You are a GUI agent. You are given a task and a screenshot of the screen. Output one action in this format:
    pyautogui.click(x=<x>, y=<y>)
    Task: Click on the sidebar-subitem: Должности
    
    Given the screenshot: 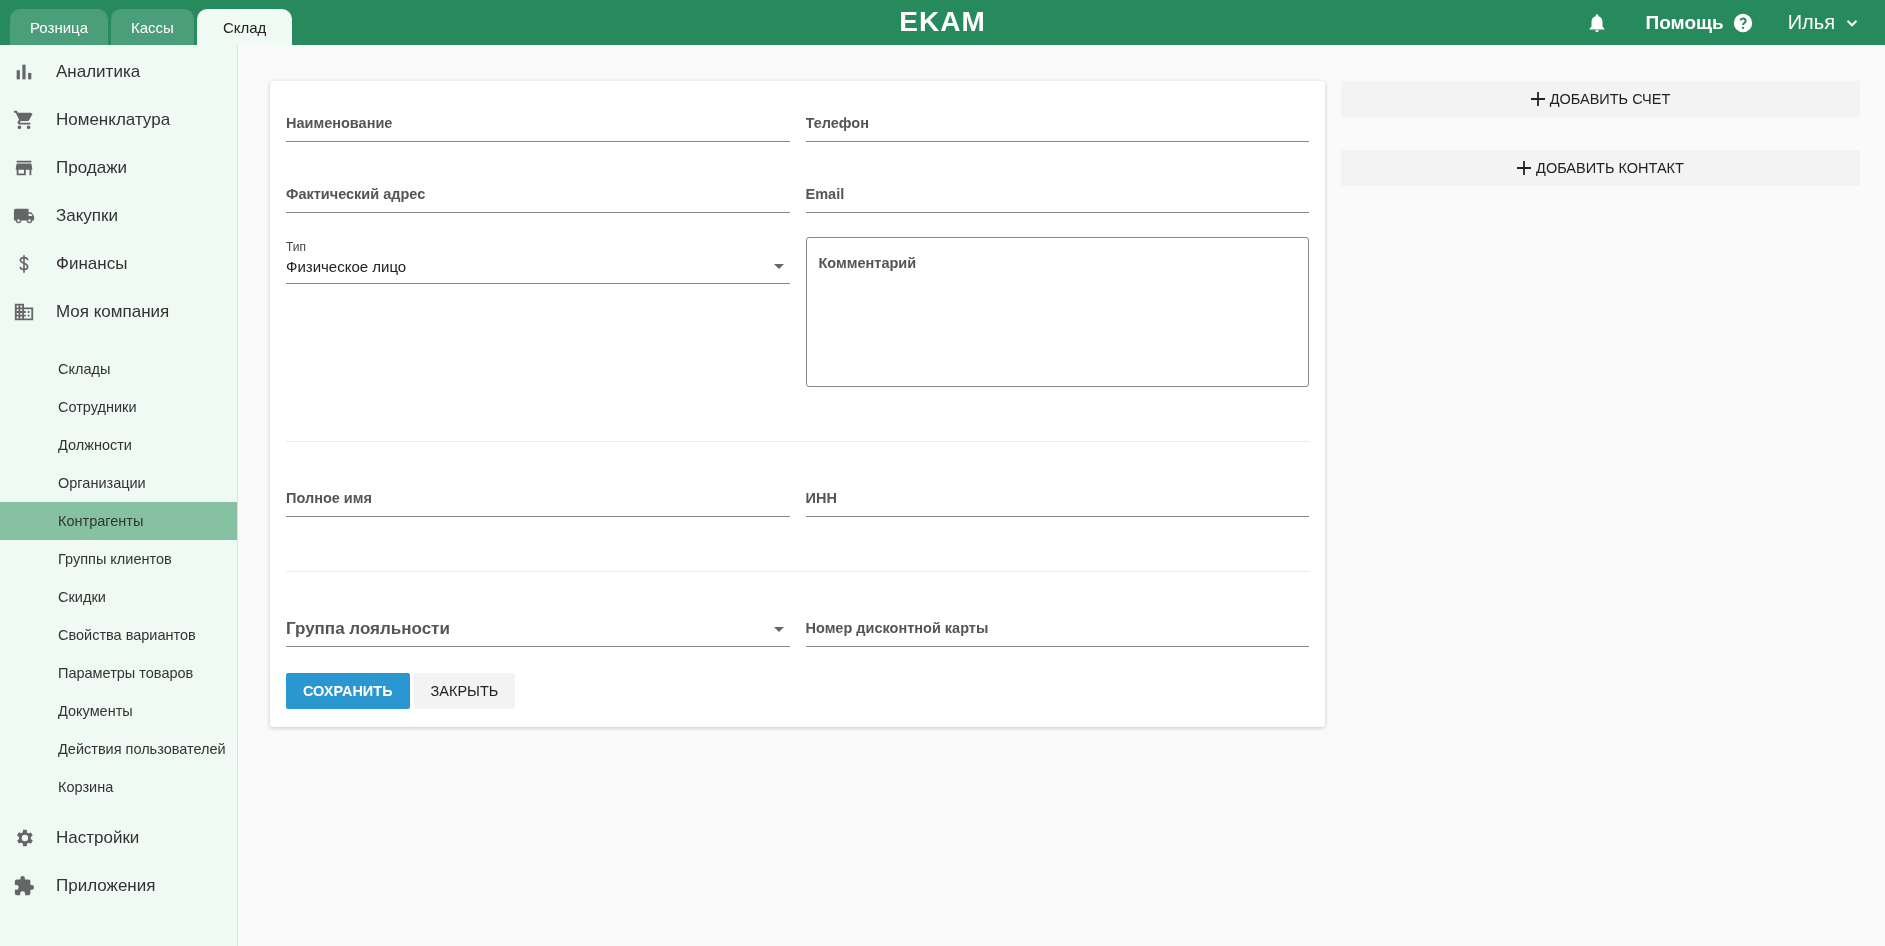 What is the action you would take?
    pyautogui.click(x=118, y=445)
    